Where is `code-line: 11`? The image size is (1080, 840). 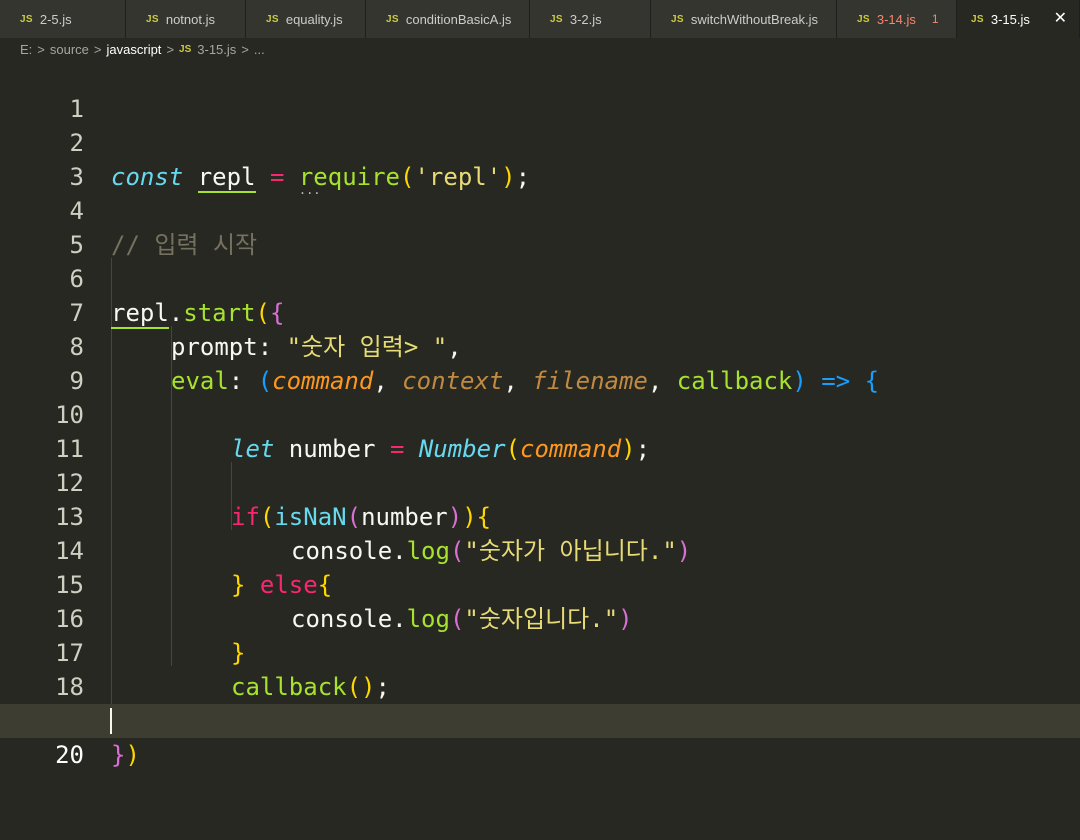 code-line: 11 is located at coordinates (540, 430).